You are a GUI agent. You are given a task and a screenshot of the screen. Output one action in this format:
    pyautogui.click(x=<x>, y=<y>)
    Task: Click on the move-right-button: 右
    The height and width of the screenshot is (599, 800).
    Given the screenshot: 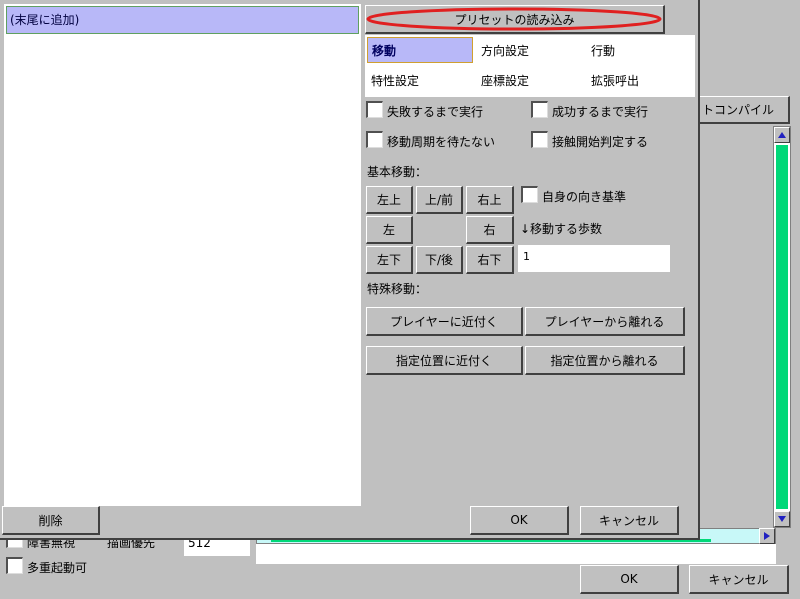 What is the action you would take?
    pyautogui.click(x=490, y=230)
    